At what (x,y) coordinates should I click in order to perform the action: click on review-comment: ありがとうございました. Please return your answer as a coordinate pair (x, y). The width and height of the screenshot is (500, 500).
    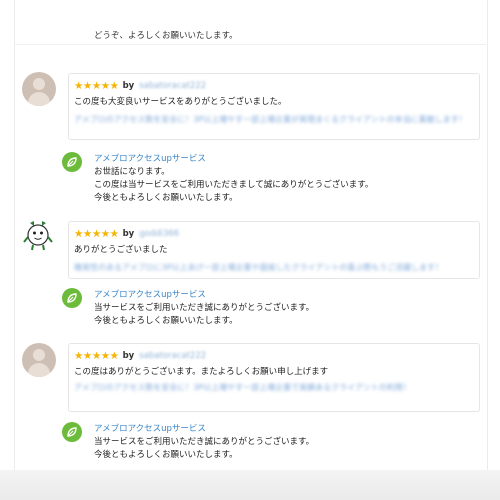
    Looking at the image, I should click on (121, 250).